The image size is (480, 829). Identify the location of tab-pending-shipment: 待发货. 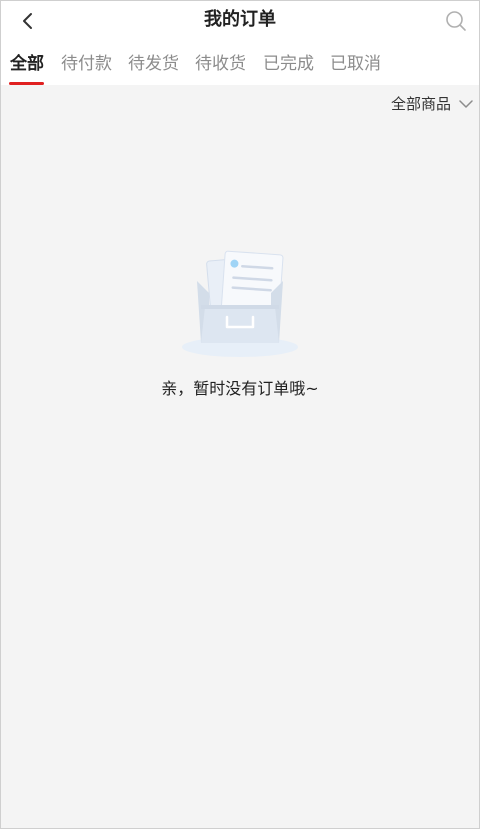
(153, 64).